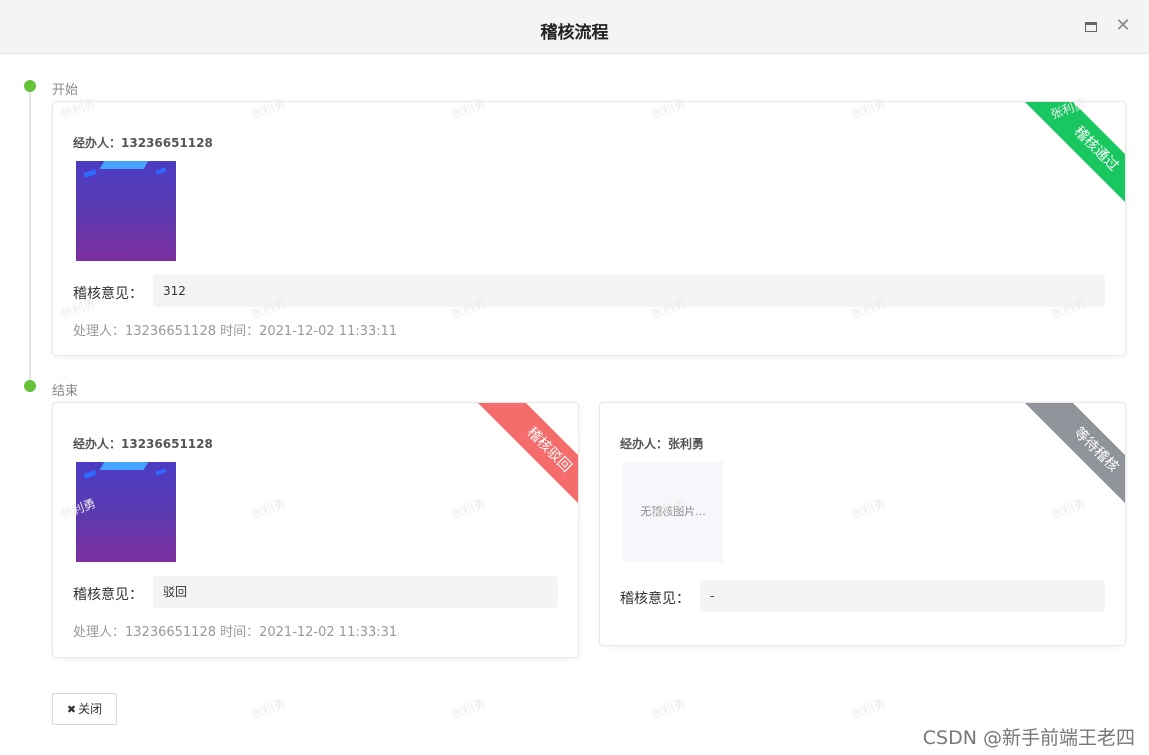 Image resolution: width=1149 pixels, height=755 pixels. I want to click on opinion-field: -, so click(902, 596).